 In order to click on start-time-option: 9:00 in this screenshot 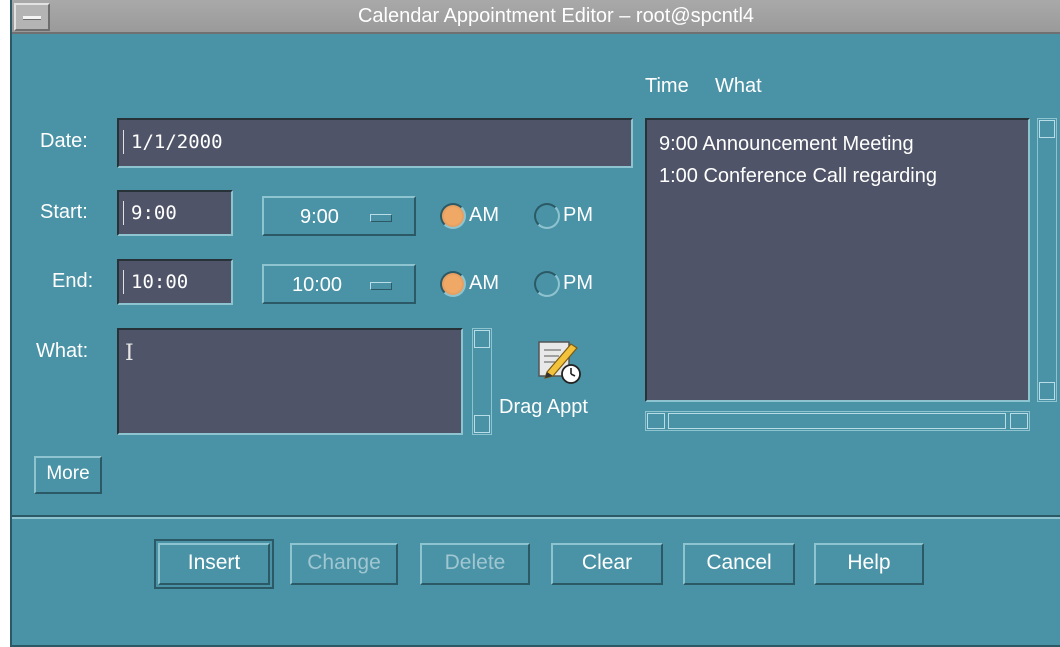, I will do `click(319, 217)`.